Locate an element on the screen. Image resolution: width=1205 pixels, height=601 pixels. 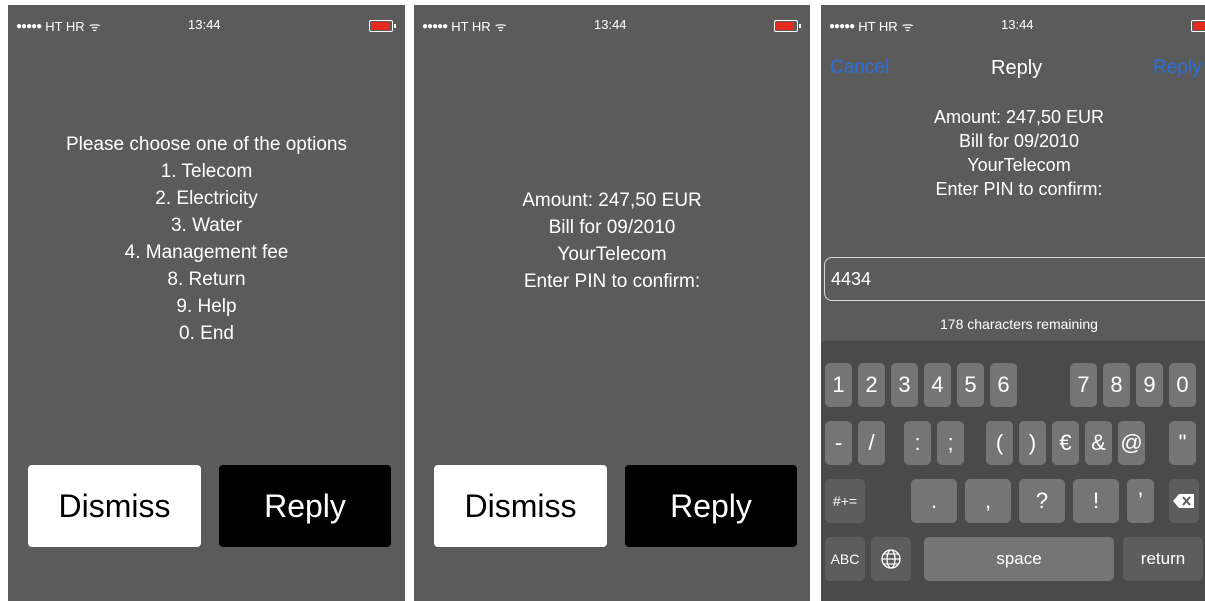
key-return: return is located at coordinates (1163, 559).